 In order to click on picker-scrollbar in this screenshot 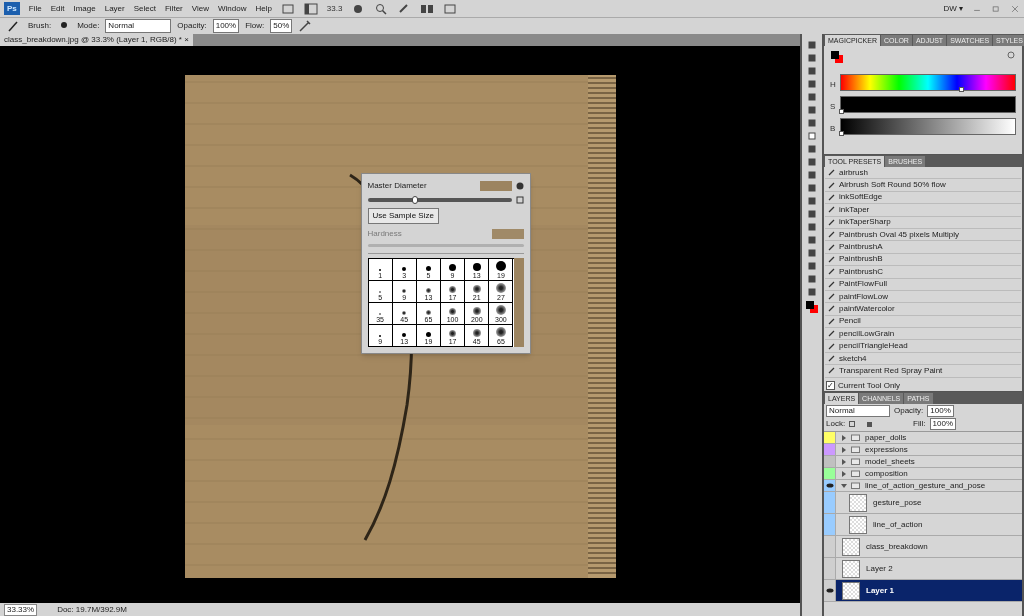, I will do `click(518, 302)`.